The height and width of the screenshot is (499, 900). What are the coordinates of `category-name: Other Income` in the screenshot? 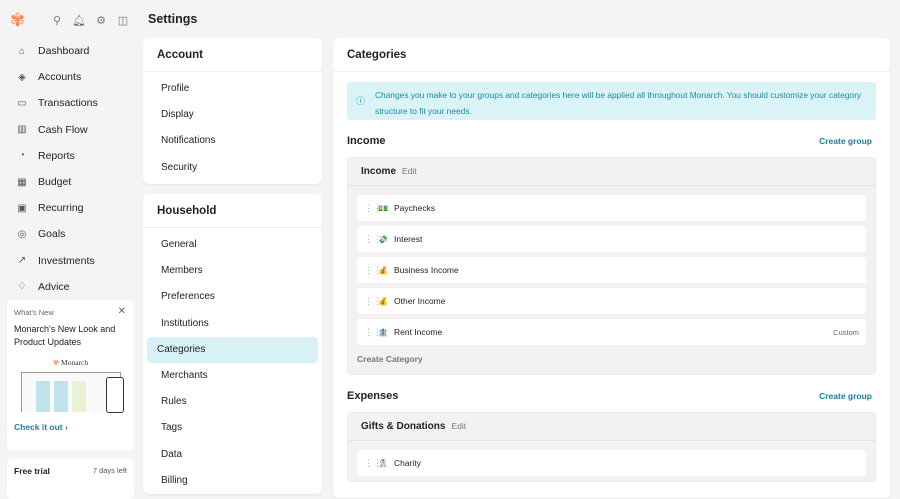 It's located at (420, 301).